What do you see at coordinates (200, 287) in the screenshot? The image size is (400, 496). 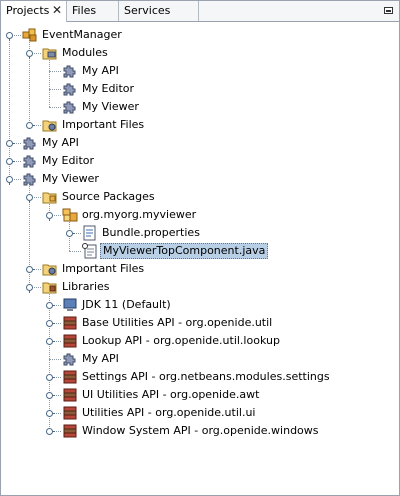 I see `tree-node: Libraries` at bounding box center [200, 287].